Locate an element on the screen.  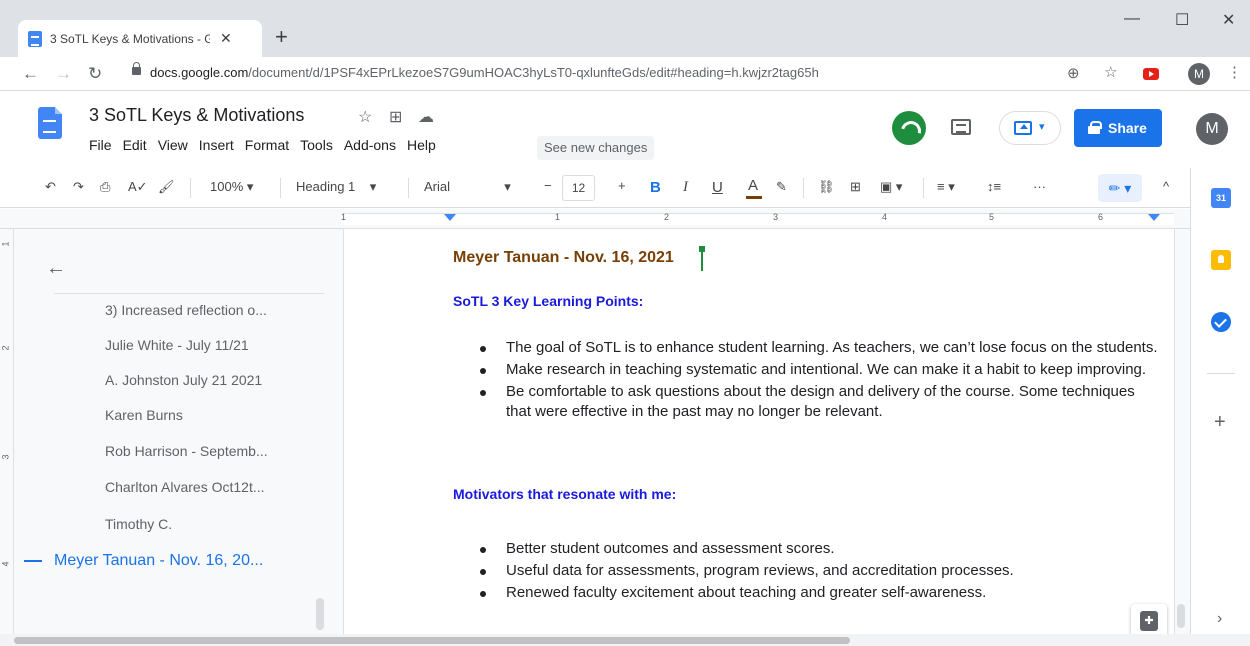
font-size-input: 12 is located at coordinates (578, 188).